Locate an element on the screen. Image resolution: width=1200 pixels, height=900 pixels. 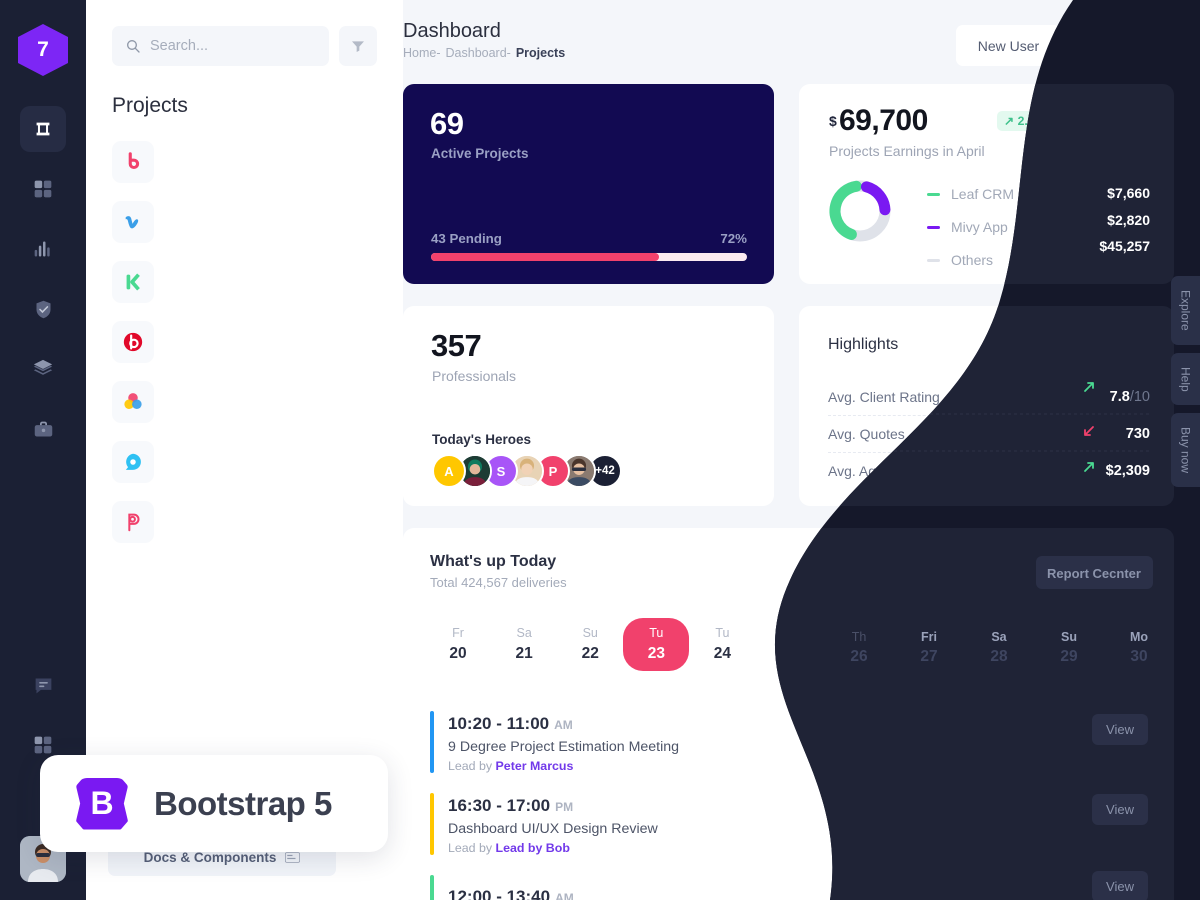
calendar-day: Tu 24 is located at coordinates (722, 644).